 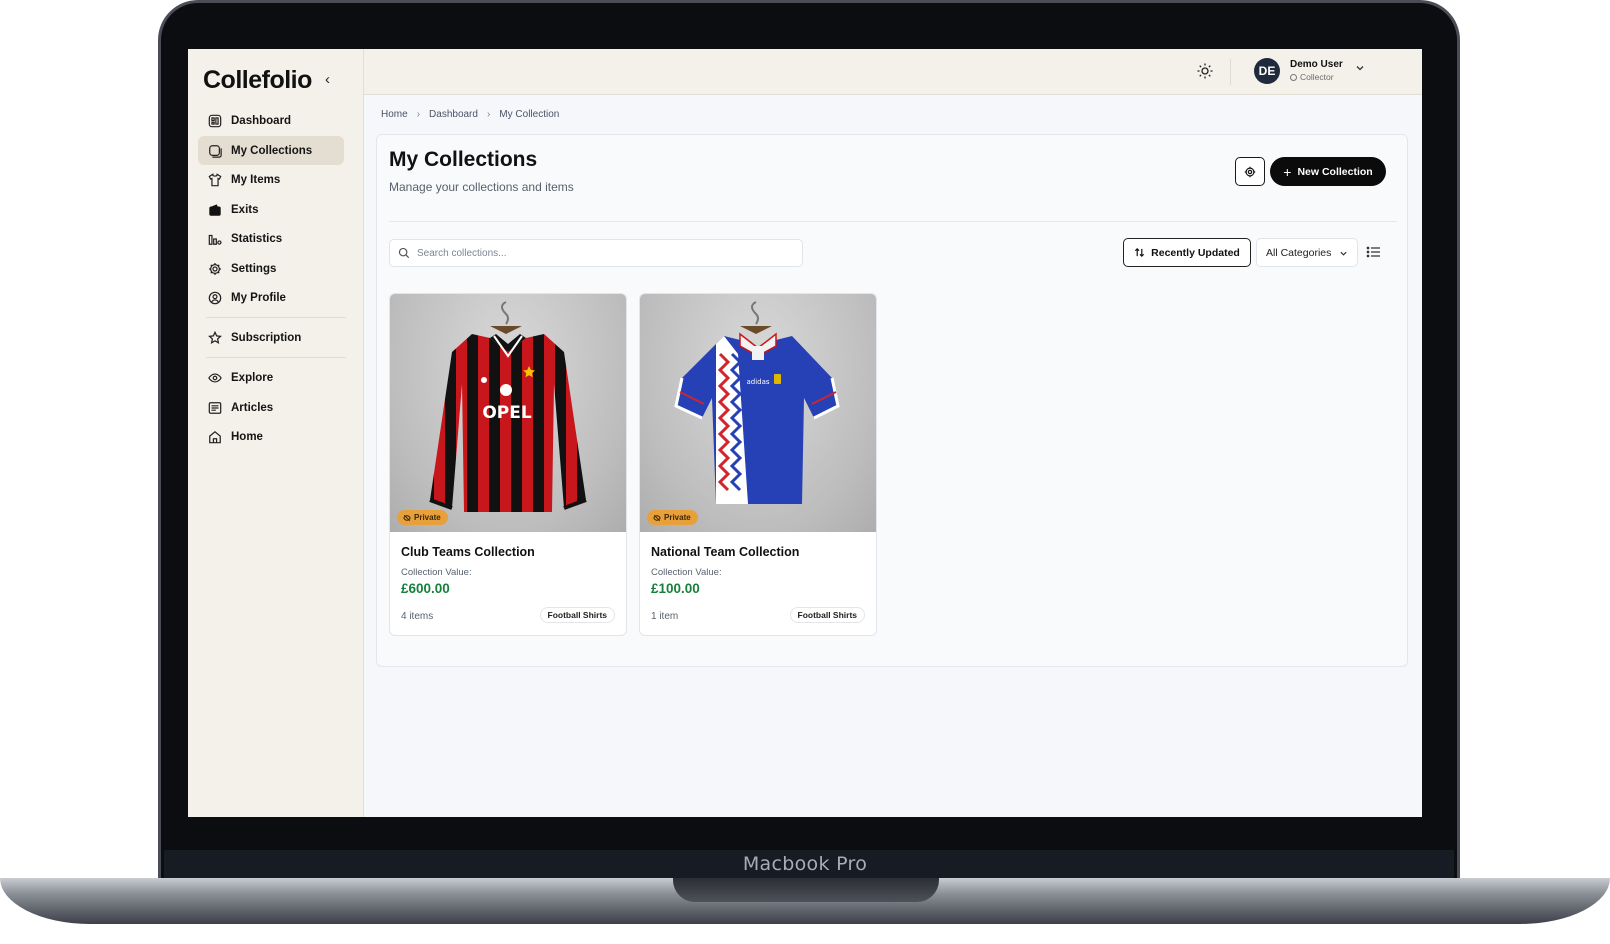 What do you see at coordinates (893, 72) in the screenshot?
I see `top-bar: DE Demo User Collector` at bounding box center [893, 72].